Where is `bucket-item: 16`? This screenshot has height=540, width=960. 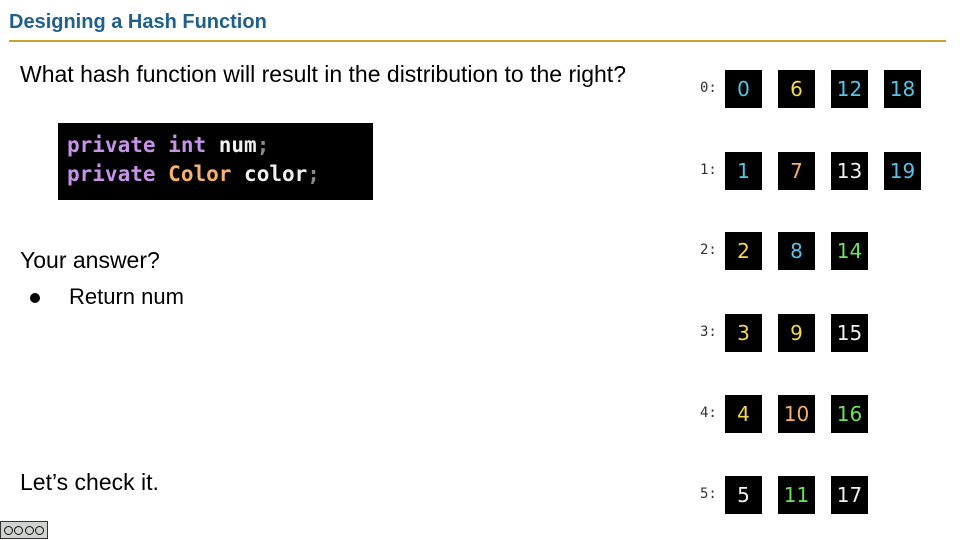 bucket-item: 16 is located at coordinates (849, 414).